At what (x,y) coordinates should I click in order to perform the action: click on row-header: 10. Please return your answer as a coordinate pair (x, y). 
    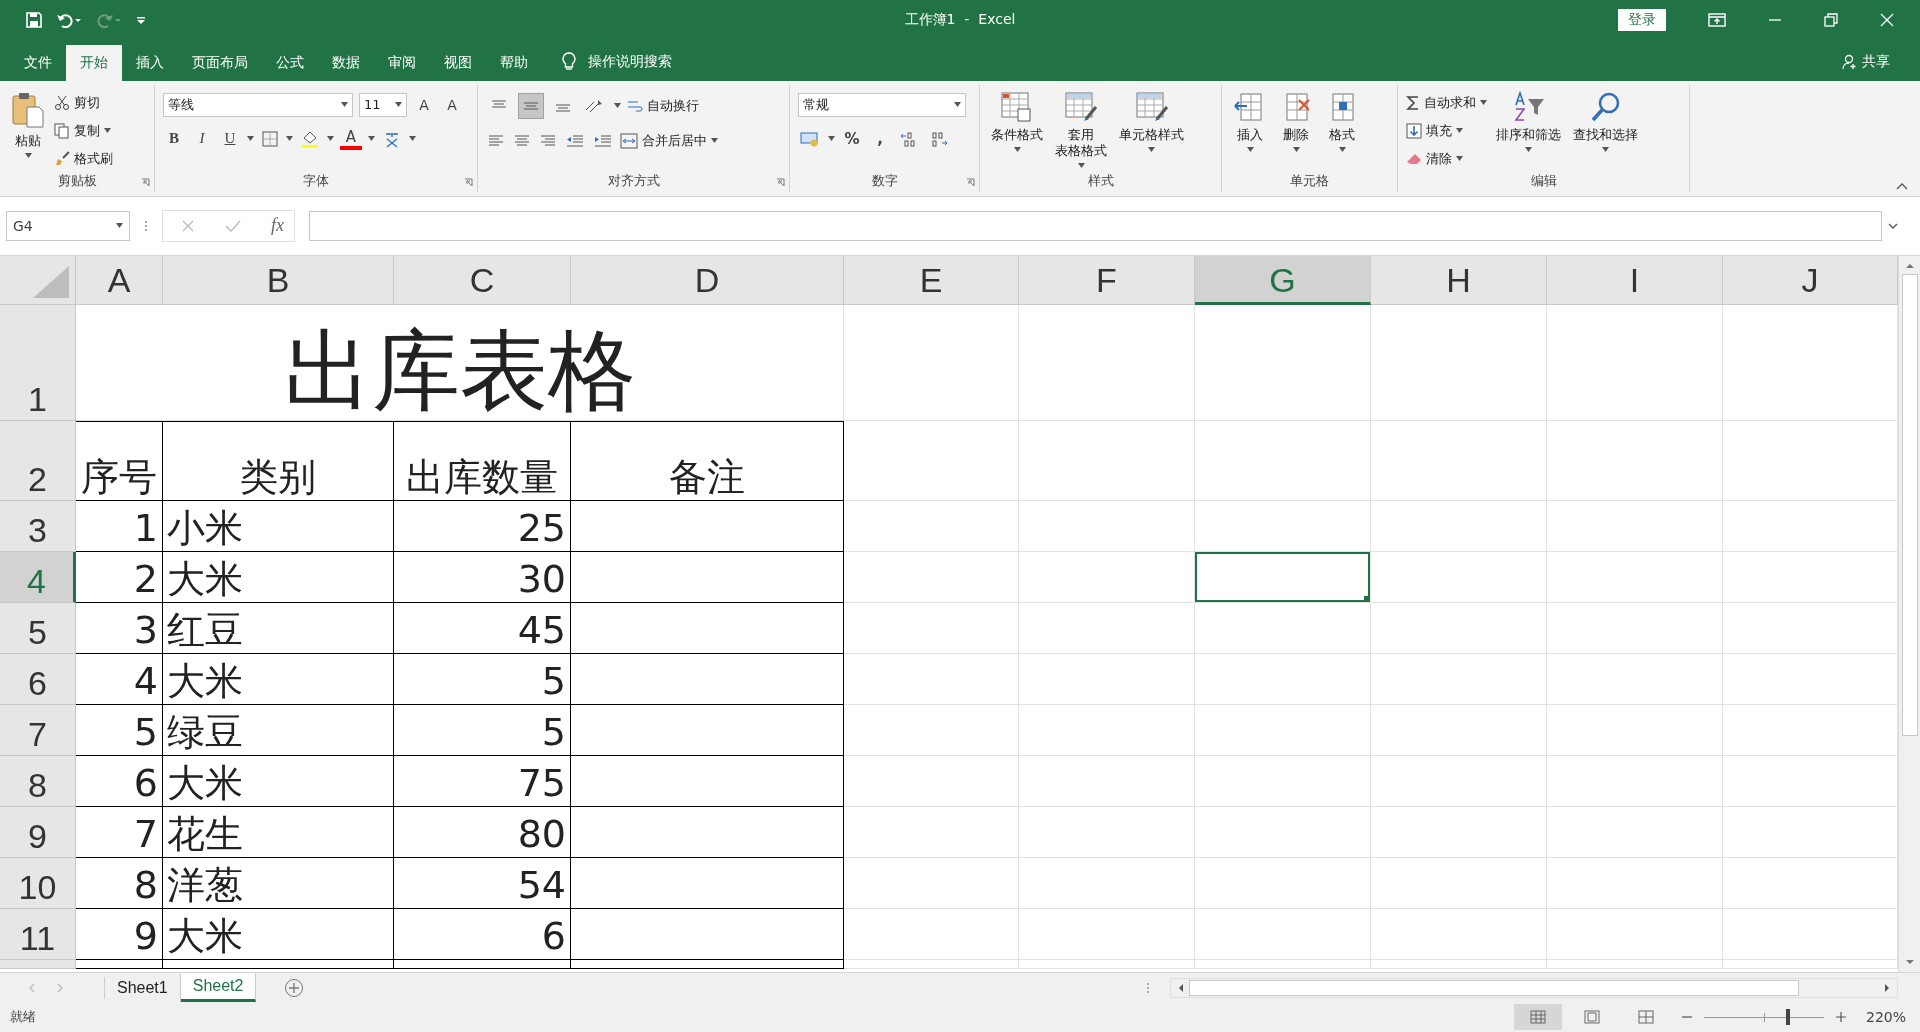
    Looking at the image, I should click on (38, 883).